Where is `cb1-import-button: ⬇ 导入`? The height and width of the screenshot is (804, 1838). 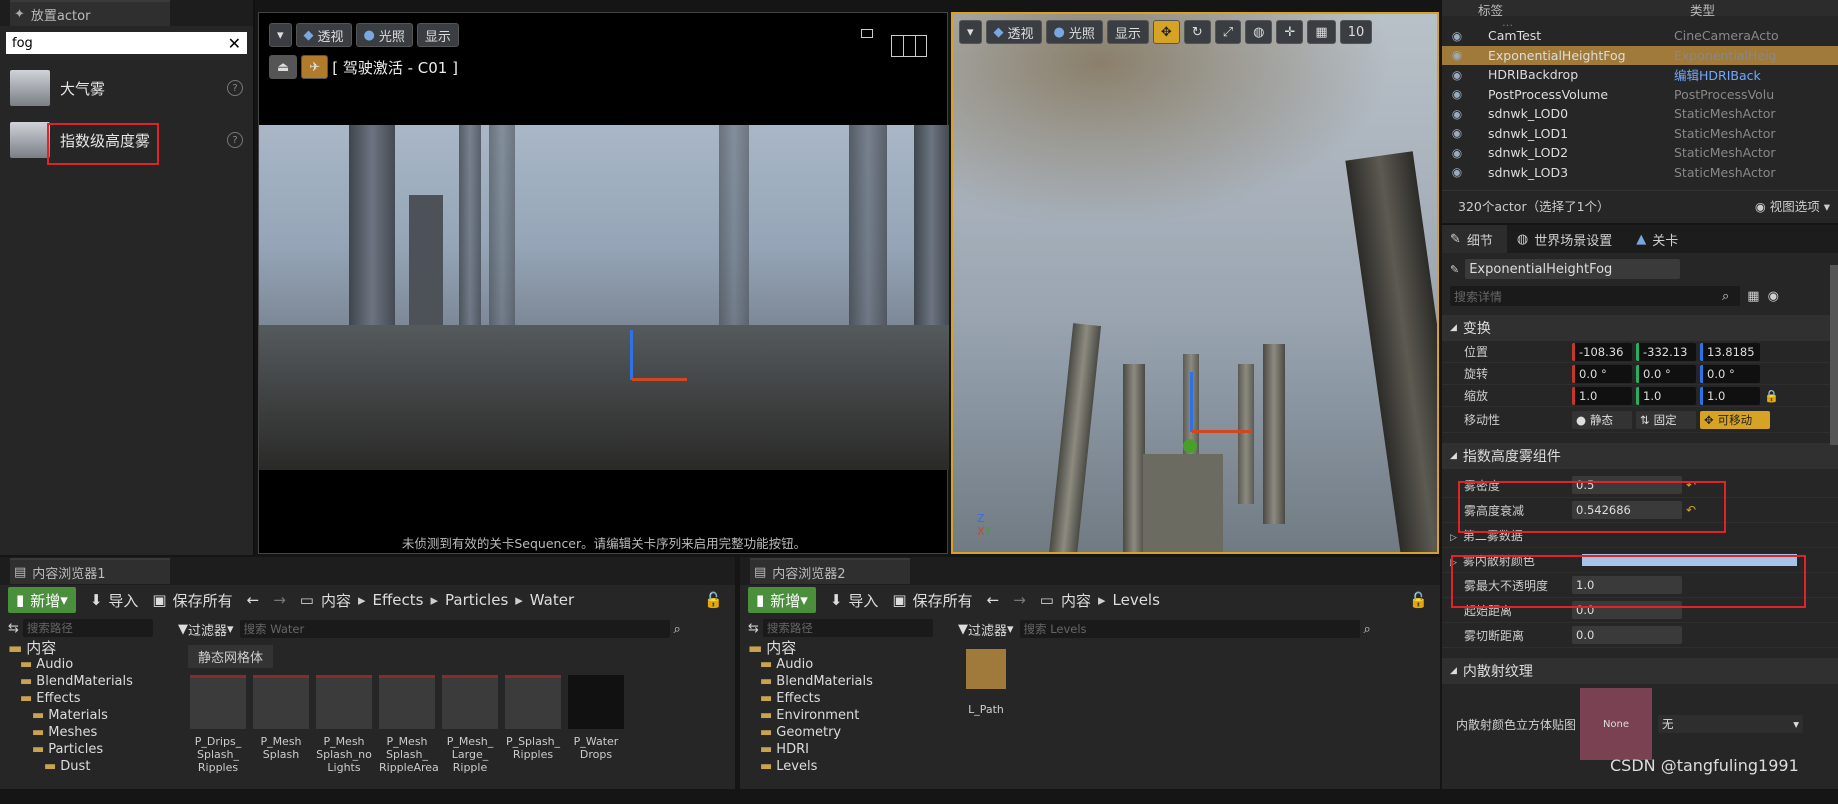 cb1-import-button: ⬇ 导入 is located at coordinates (114, 600).